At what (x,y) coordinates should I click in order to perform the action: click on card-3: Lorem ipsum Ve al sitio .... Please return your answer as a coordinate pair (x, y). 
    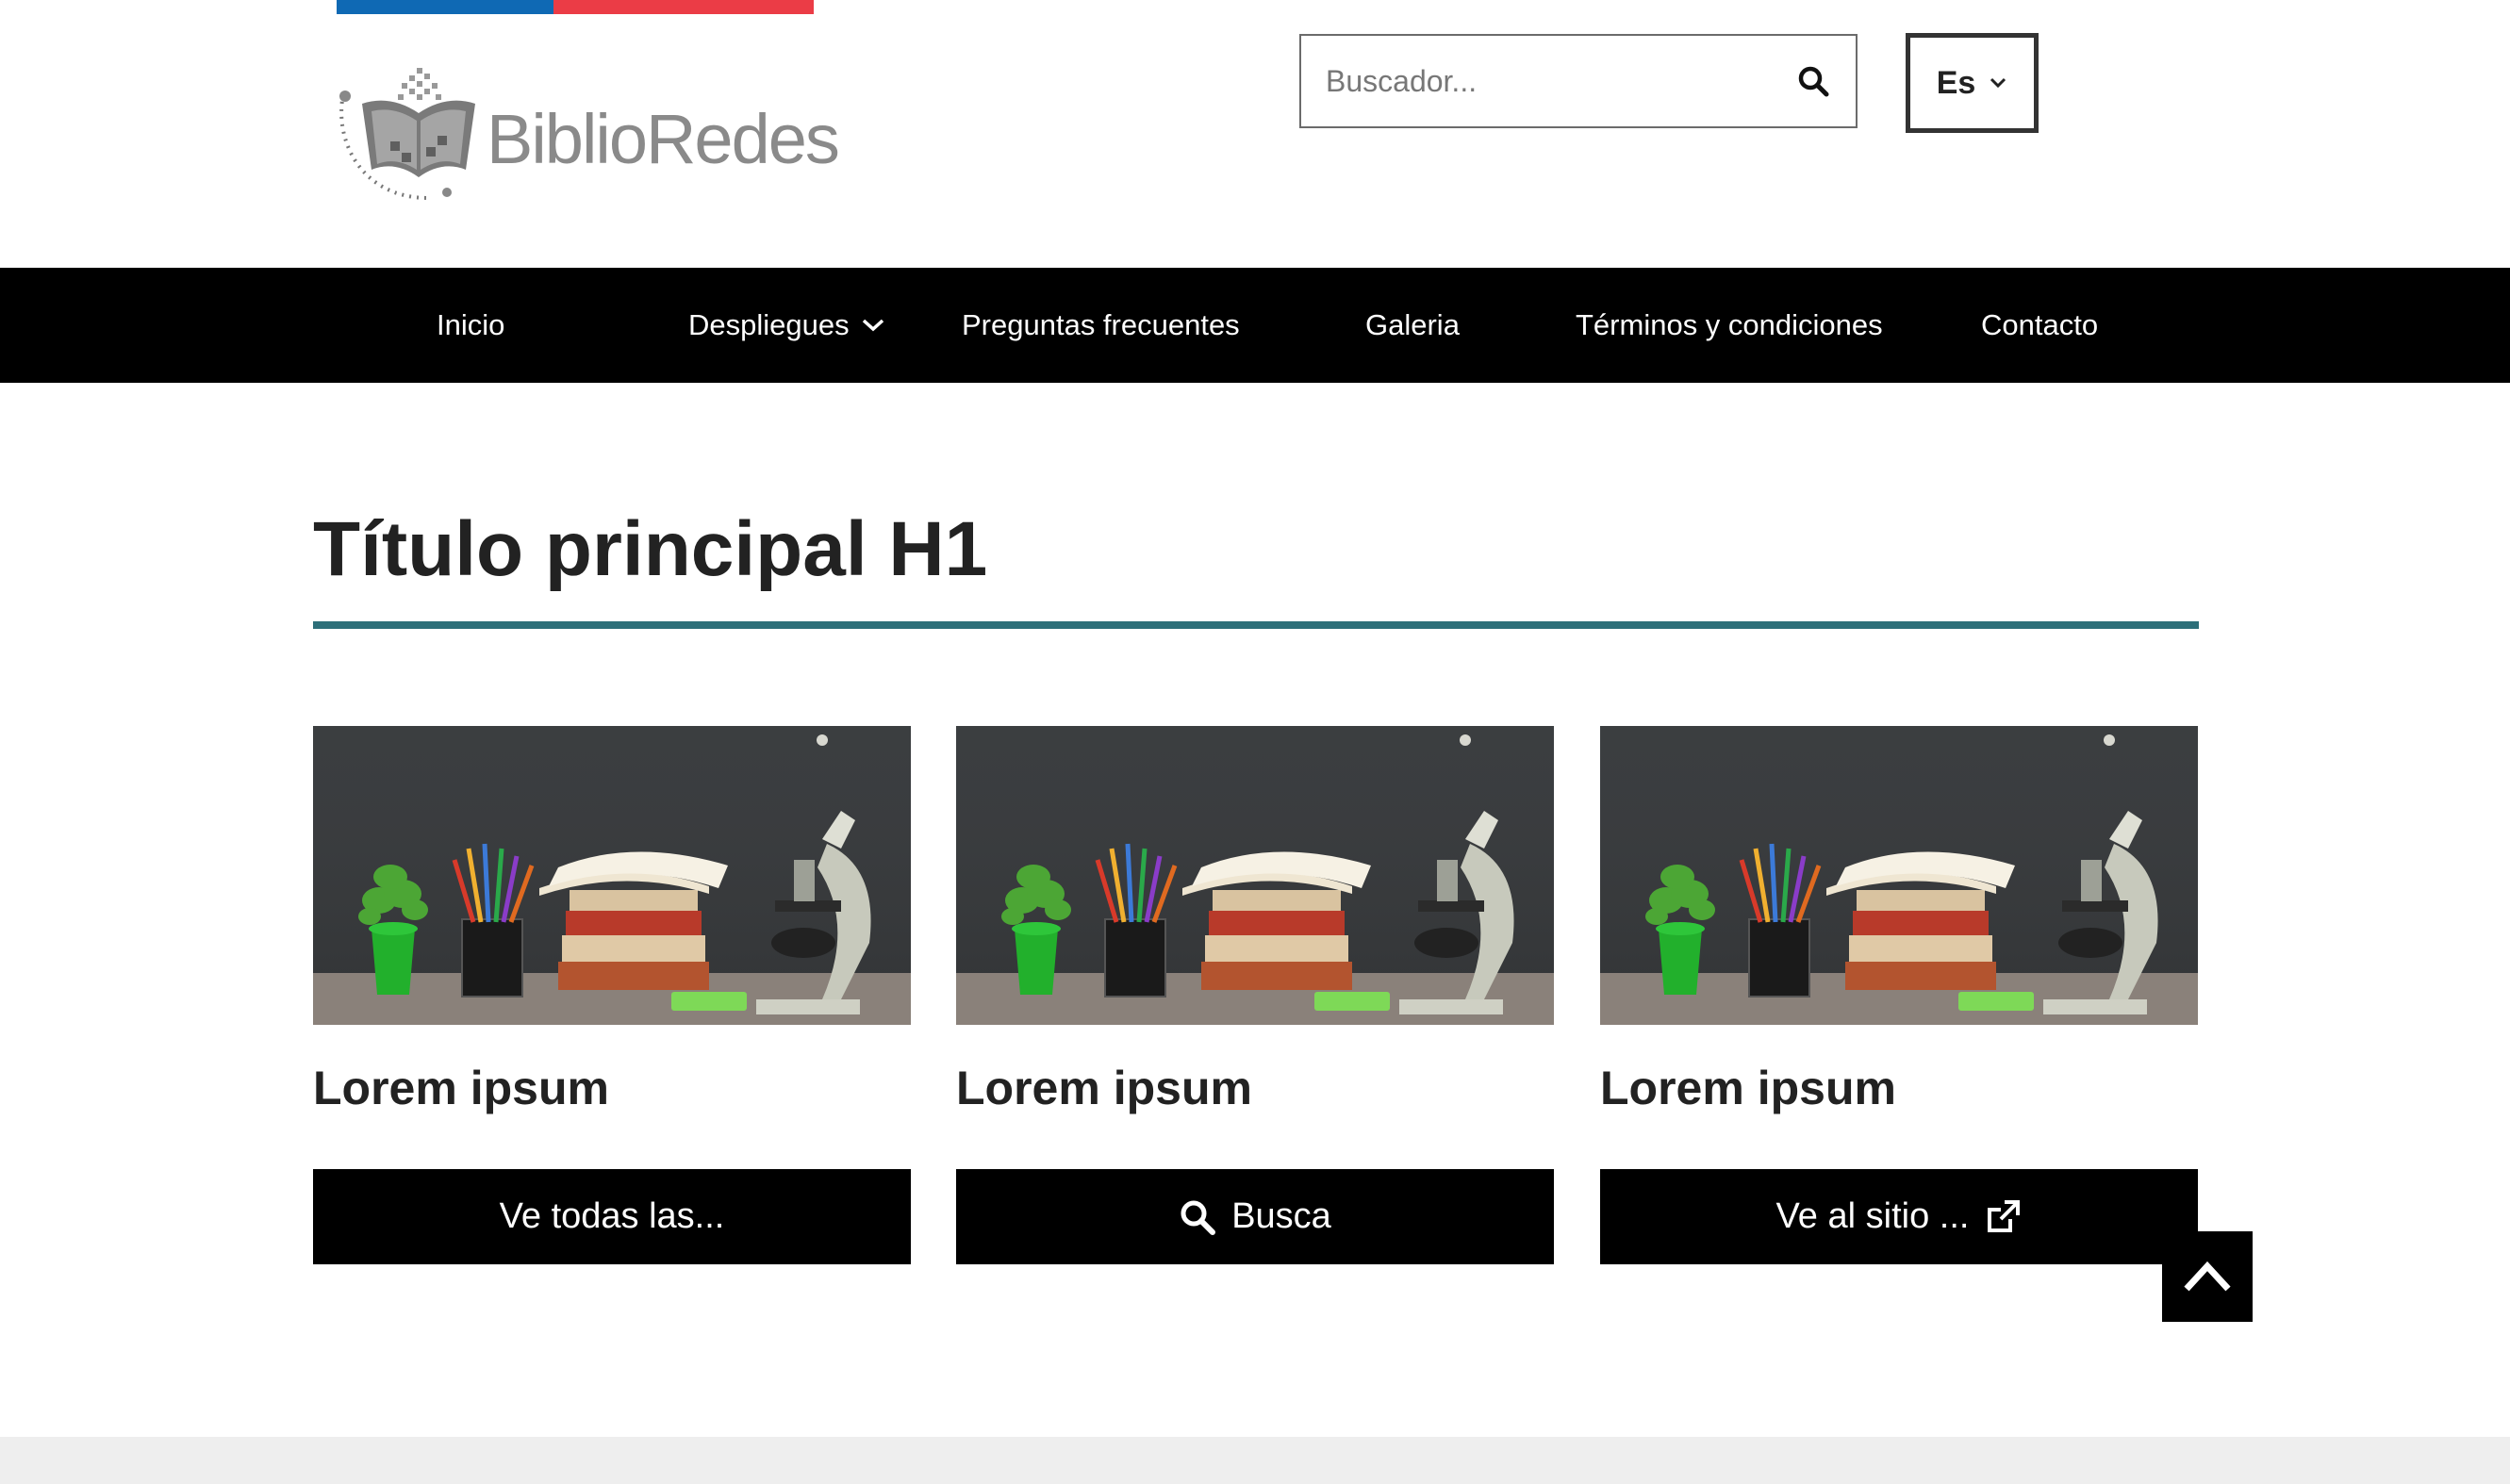
    Looking at the image, I should click on (1899, 995).